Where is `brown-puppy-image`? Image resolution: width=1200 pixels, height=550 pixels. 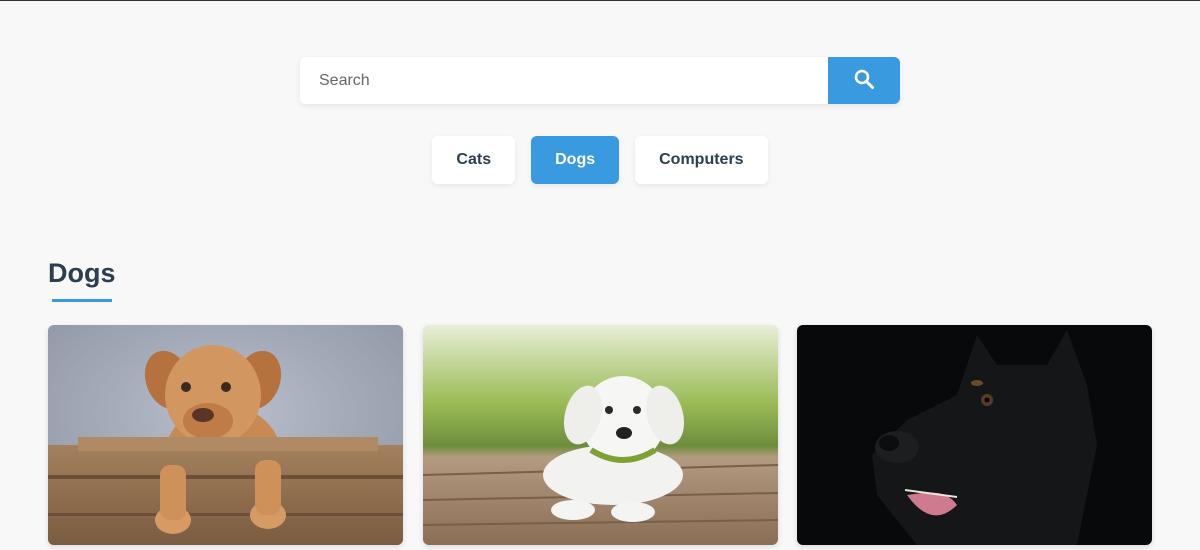 brown-puppy-image is located at coordinates (225, 435).